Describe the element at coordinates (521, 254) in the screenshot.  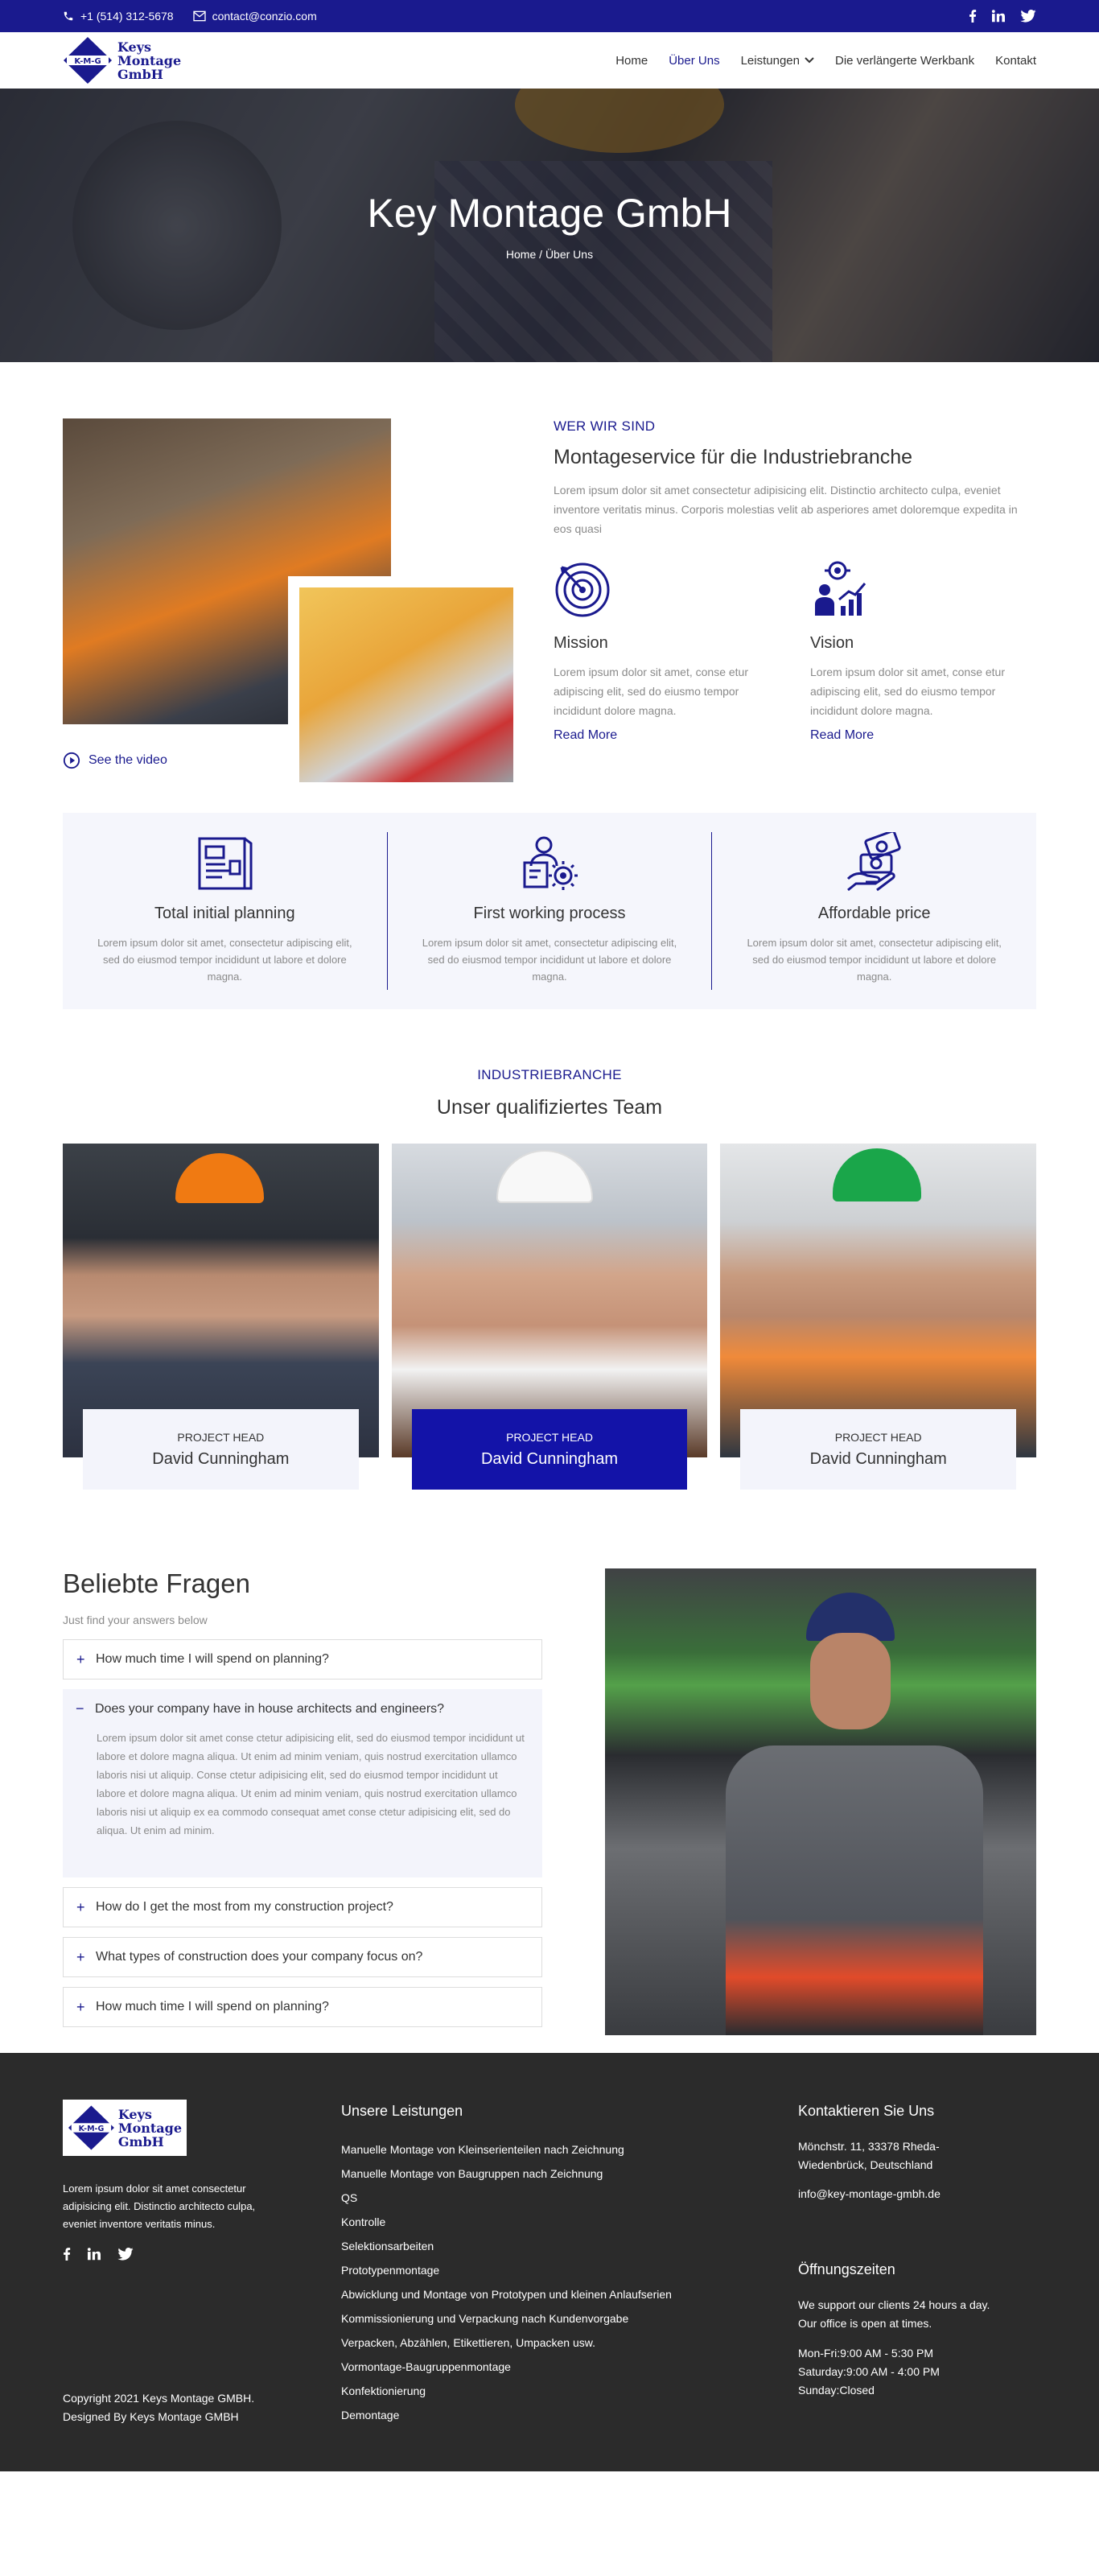
I see `breadcrumb-home: Home` at that location.